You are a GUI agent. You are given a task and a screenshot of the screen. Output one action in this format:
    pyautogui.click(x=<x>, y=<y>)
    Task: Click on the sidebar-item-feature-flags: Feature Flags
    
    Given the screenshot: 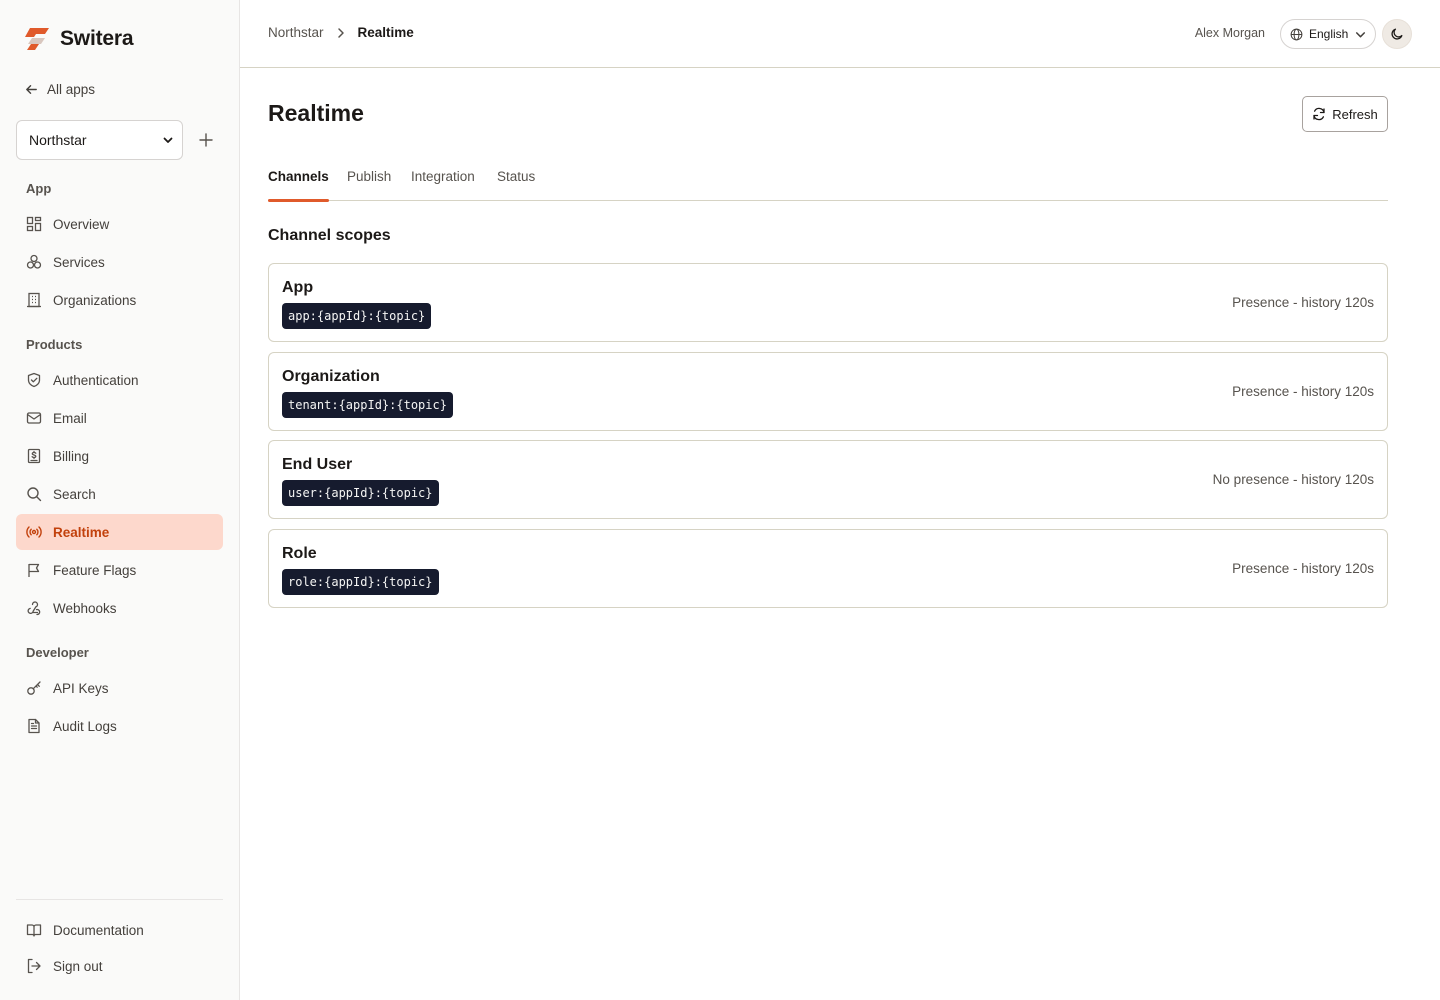 What is the action you would take?
    pyautogui.click(x=119, y=570)
    